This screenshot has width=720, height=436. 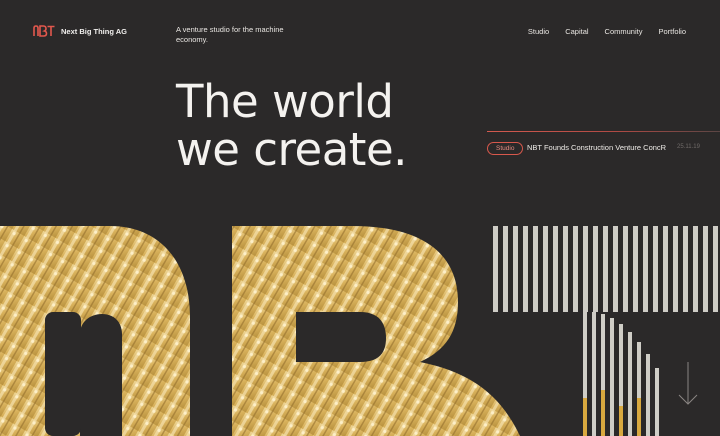 I want to click on news-date: 25.11.19, so click(x=688, y=147).